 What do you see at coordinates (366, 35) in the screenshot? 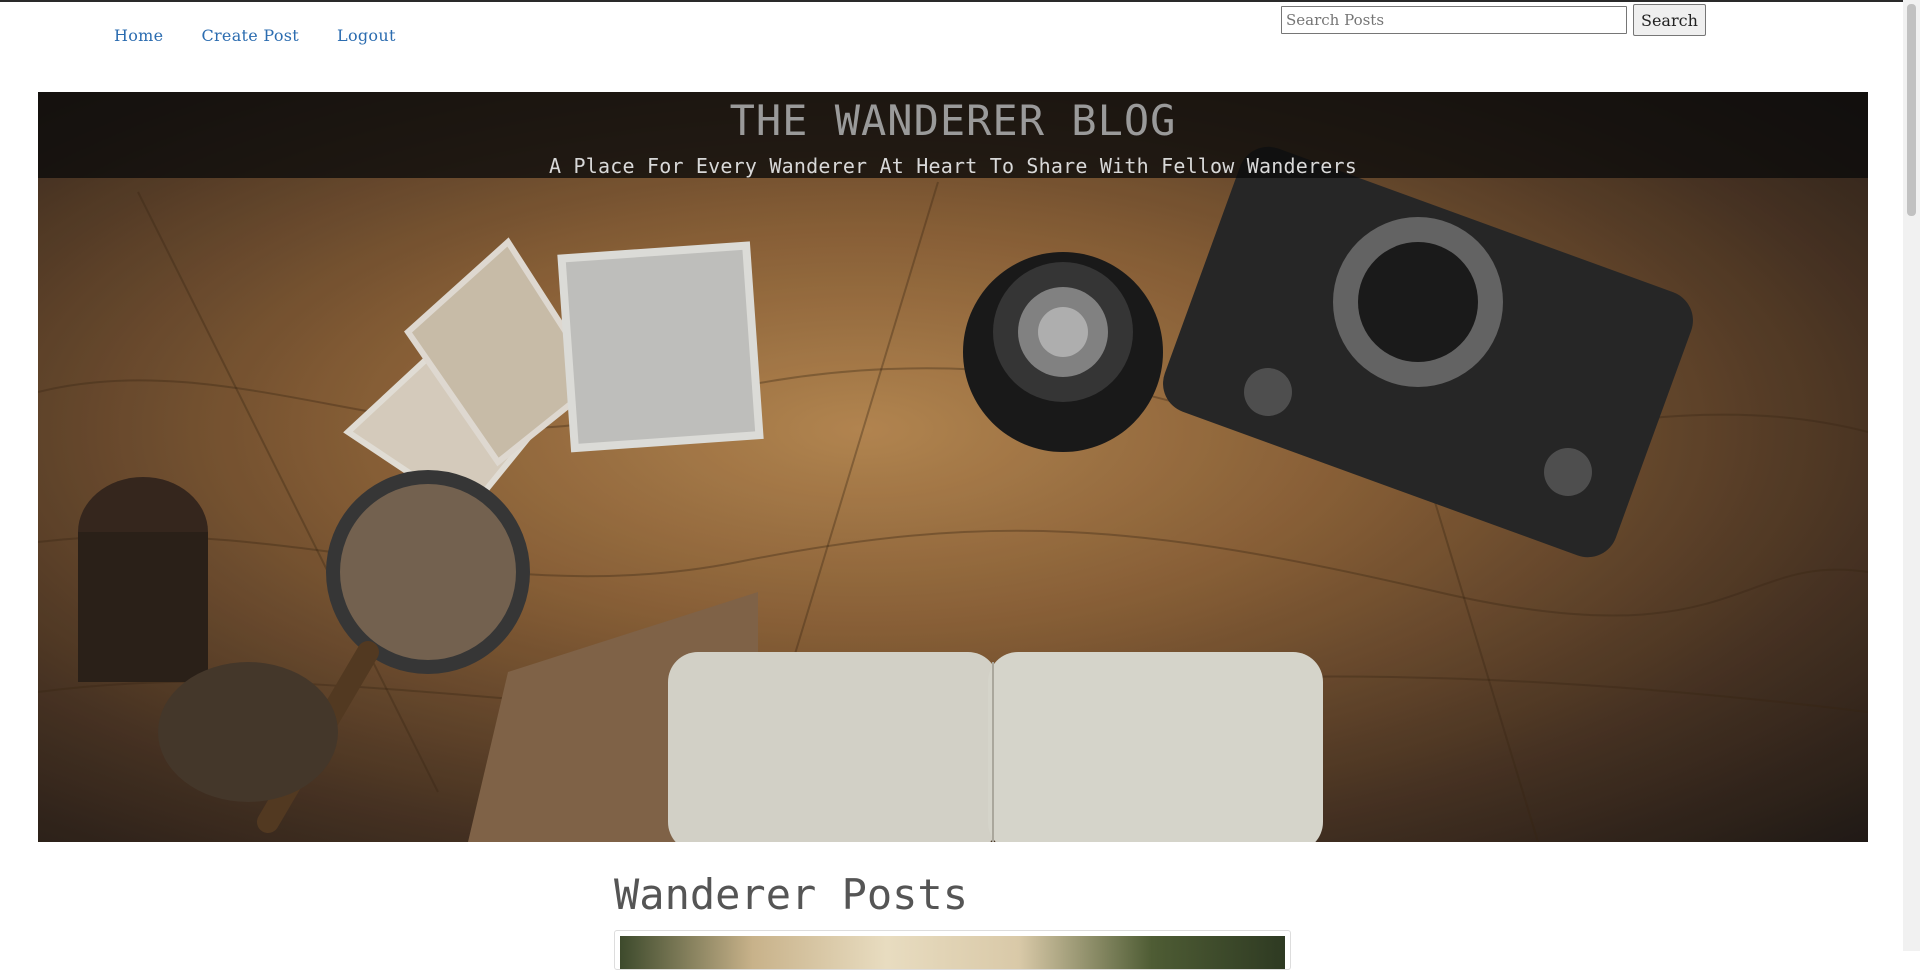
I see `nav-logout-link: Logout` at bounding box center [366, 35].